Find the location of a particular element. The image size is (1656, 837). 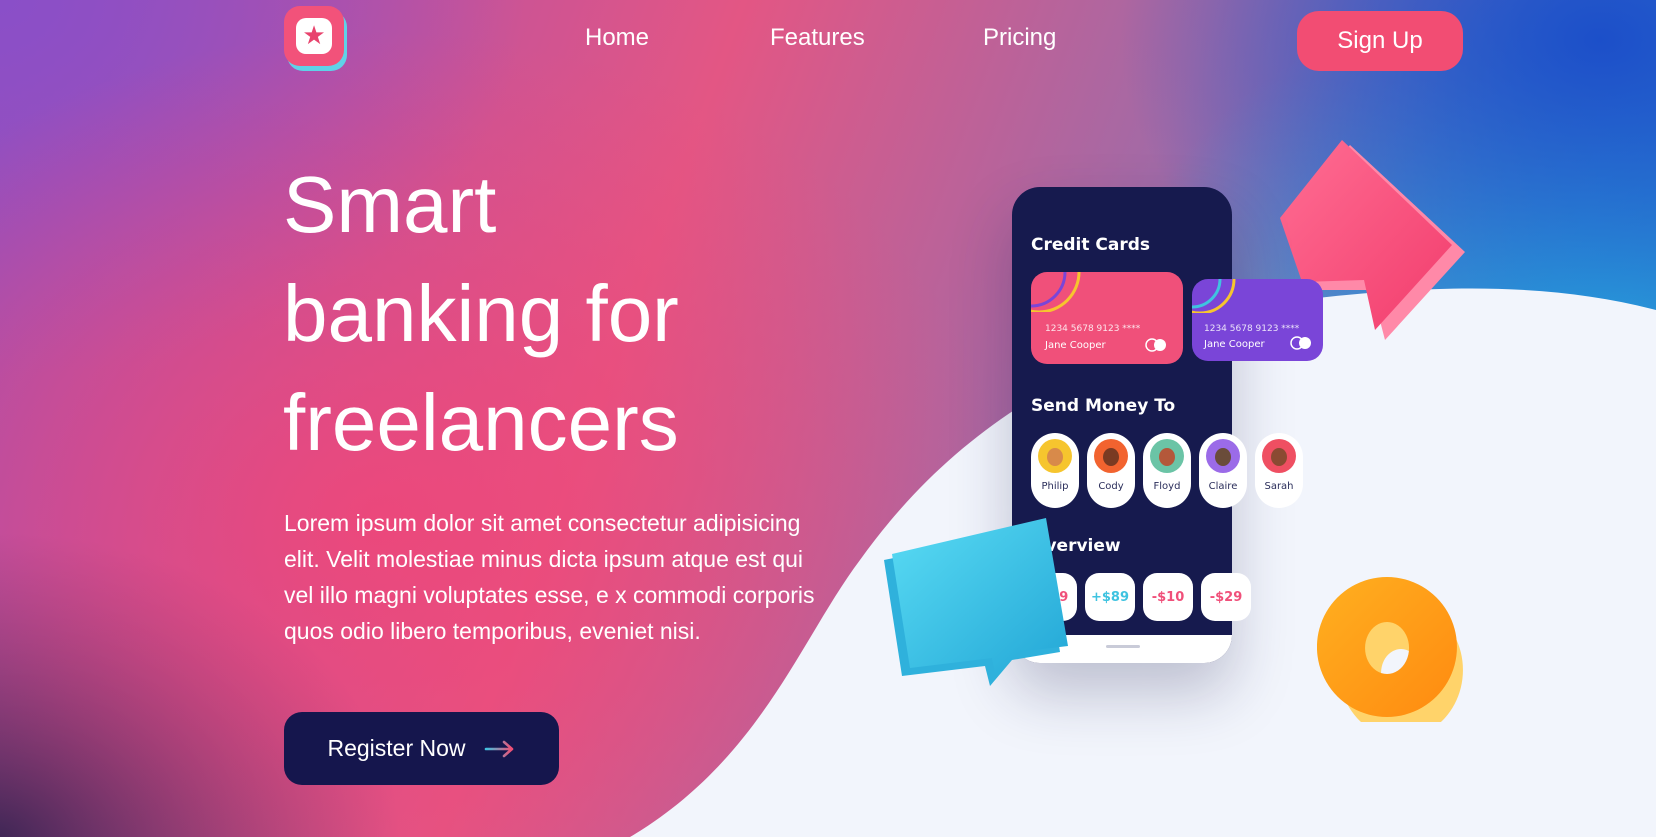

headline-line: banking for is located at coordinates (481, 313).